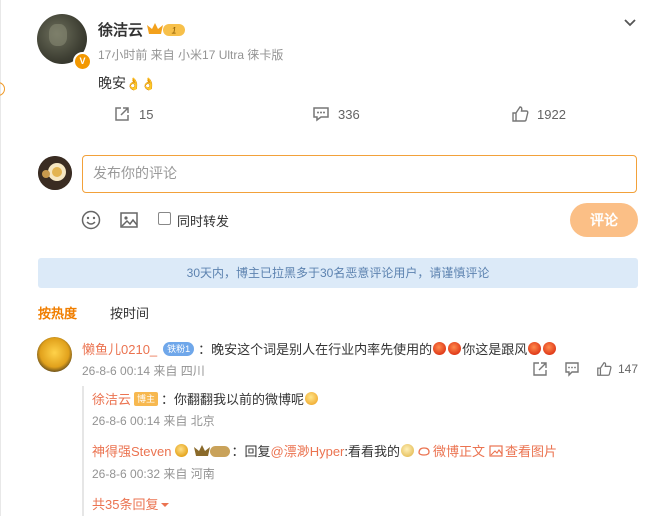  What do you see at coordinates (141, 84) in the screenshot?
I see `hand-emoji-icon: 👌👌` at bounding box center [141, 84].